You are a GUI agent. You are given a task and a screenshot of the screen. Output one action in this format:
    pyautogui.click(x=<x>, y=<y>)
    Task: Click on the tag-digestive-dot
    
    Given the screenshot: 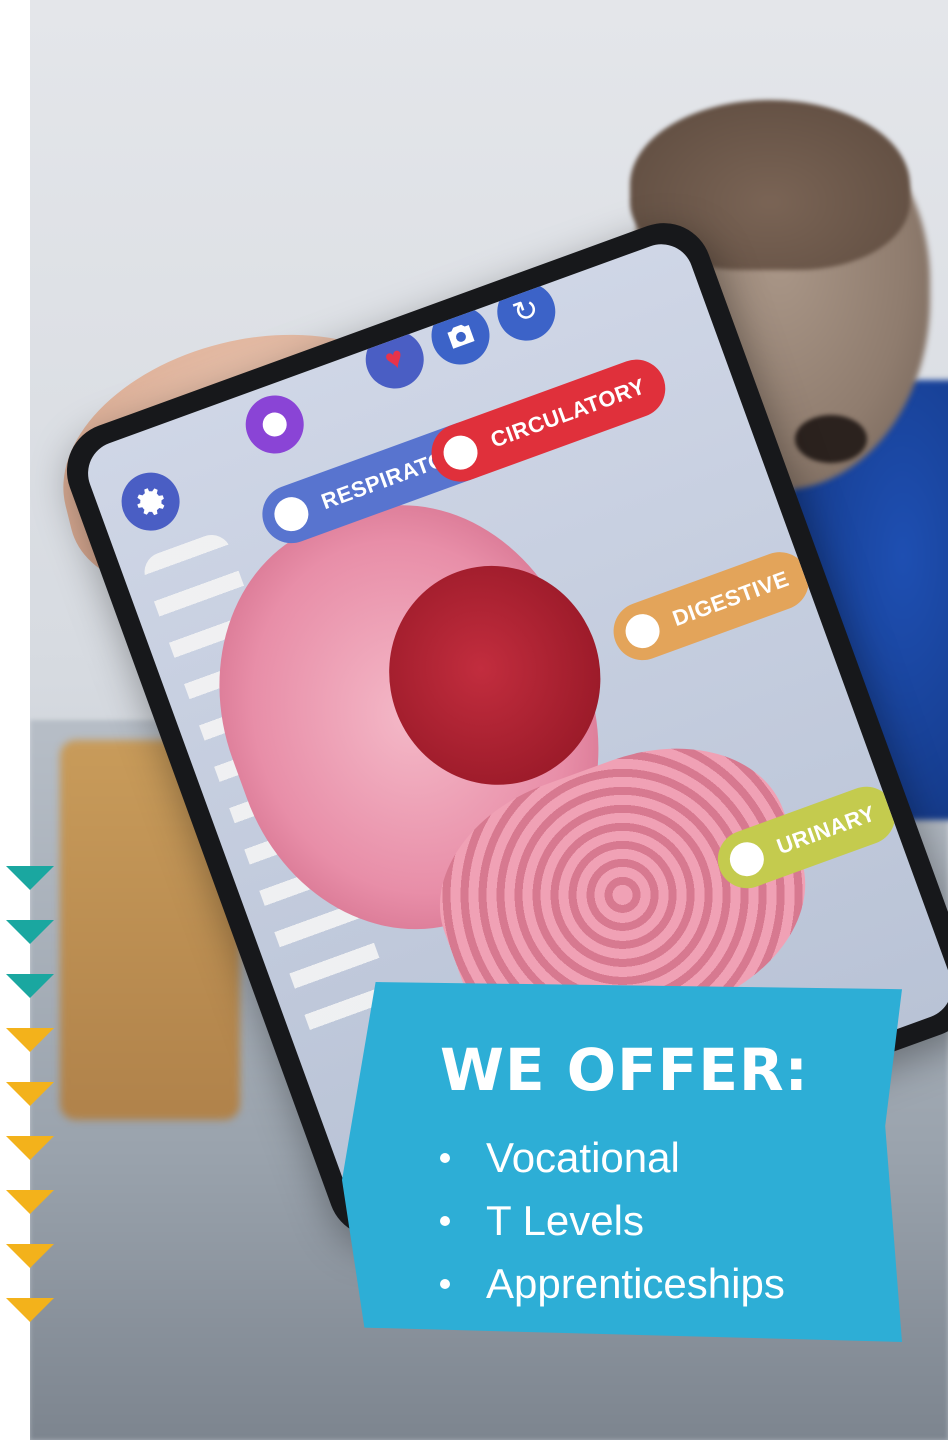 What is the action you would take?
    pyautogui.click(x=642, y=631)
    